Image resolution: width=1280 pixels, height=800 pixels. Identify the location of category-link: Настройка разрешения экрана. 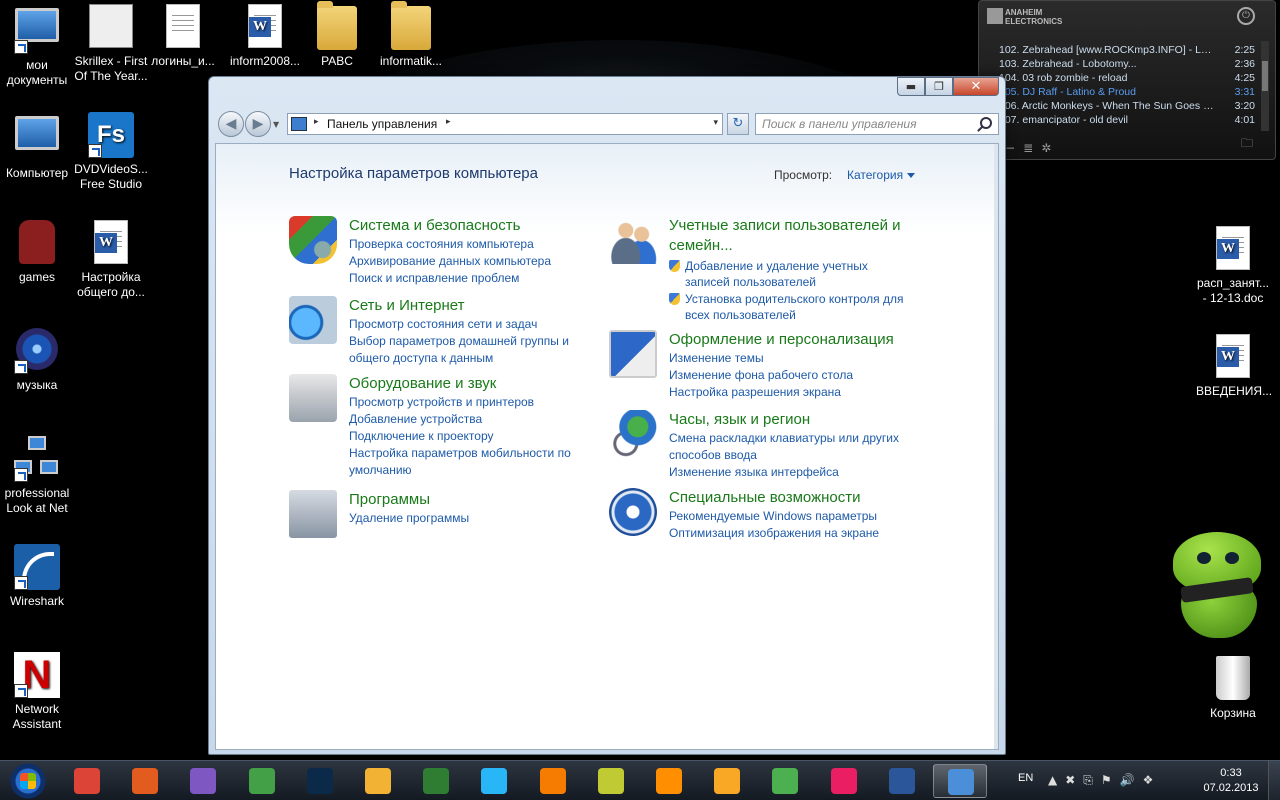
(789, 392).